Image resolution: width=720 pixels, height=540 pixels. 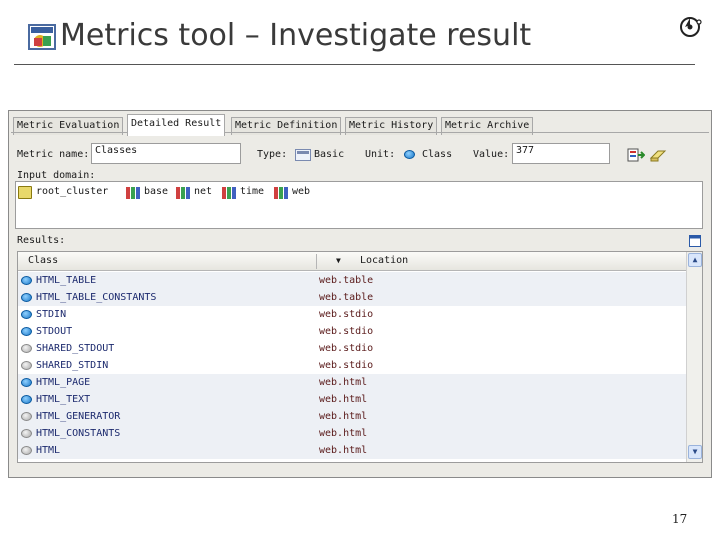 What do you see at coordinates (63, 382) in the screenshot?
I see `cell-class: HTML_PAGE` at bounding box center [63, 382].